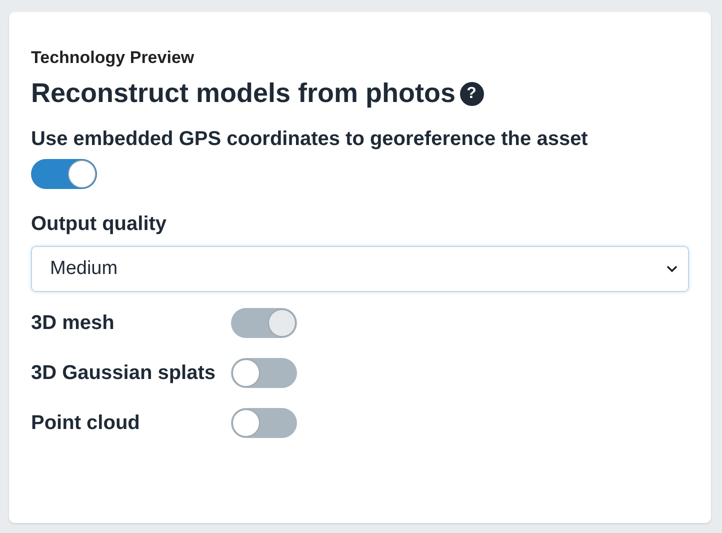 The height and width of the screenshot is (533, 722). Describe the element at coordinates (672, 269) in the screenshot. I see `chevron-down-icon` at that location.